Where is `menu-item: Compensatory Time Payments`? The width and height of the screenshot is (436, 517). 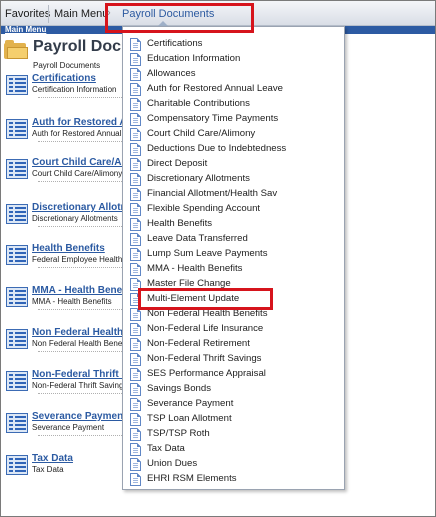
menu-item: Compensatory Time Payments is located at coordinates (233, 119).